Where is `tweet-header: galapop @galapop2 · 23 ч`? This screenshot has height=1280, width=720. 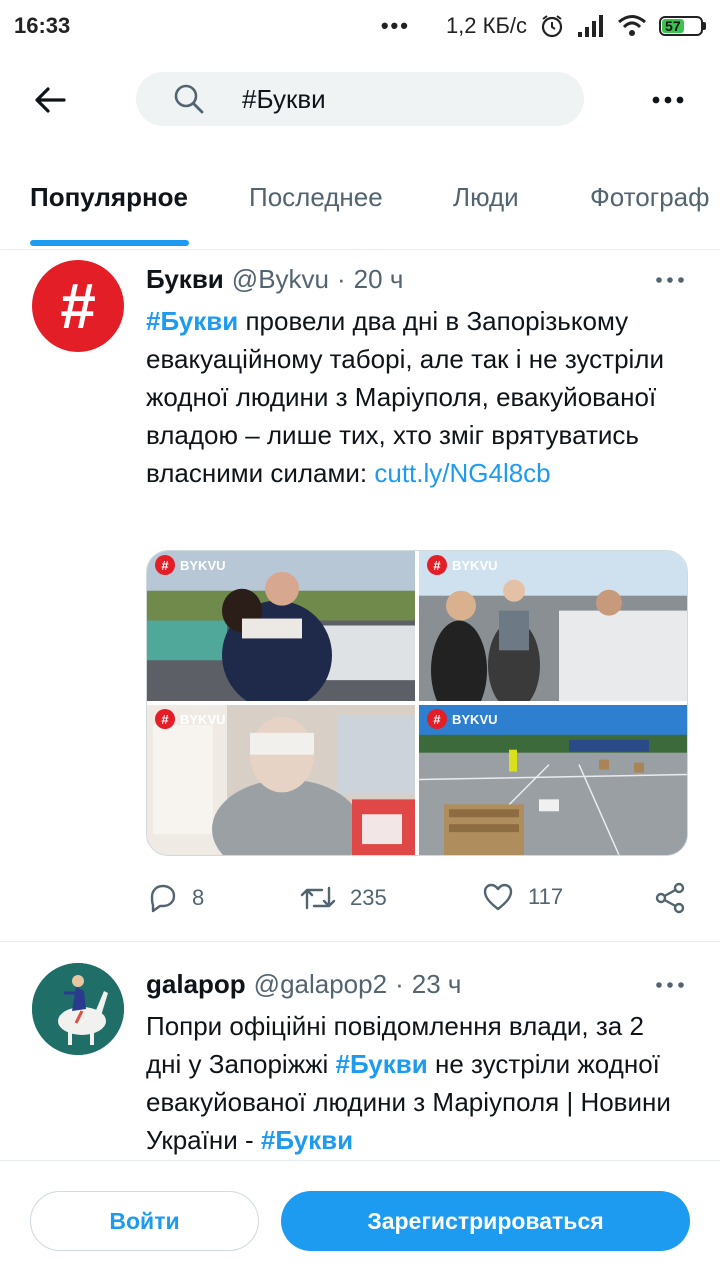 tweet-header: galapop @galapop2 · 23 ч is located at coordinates (303, 984).